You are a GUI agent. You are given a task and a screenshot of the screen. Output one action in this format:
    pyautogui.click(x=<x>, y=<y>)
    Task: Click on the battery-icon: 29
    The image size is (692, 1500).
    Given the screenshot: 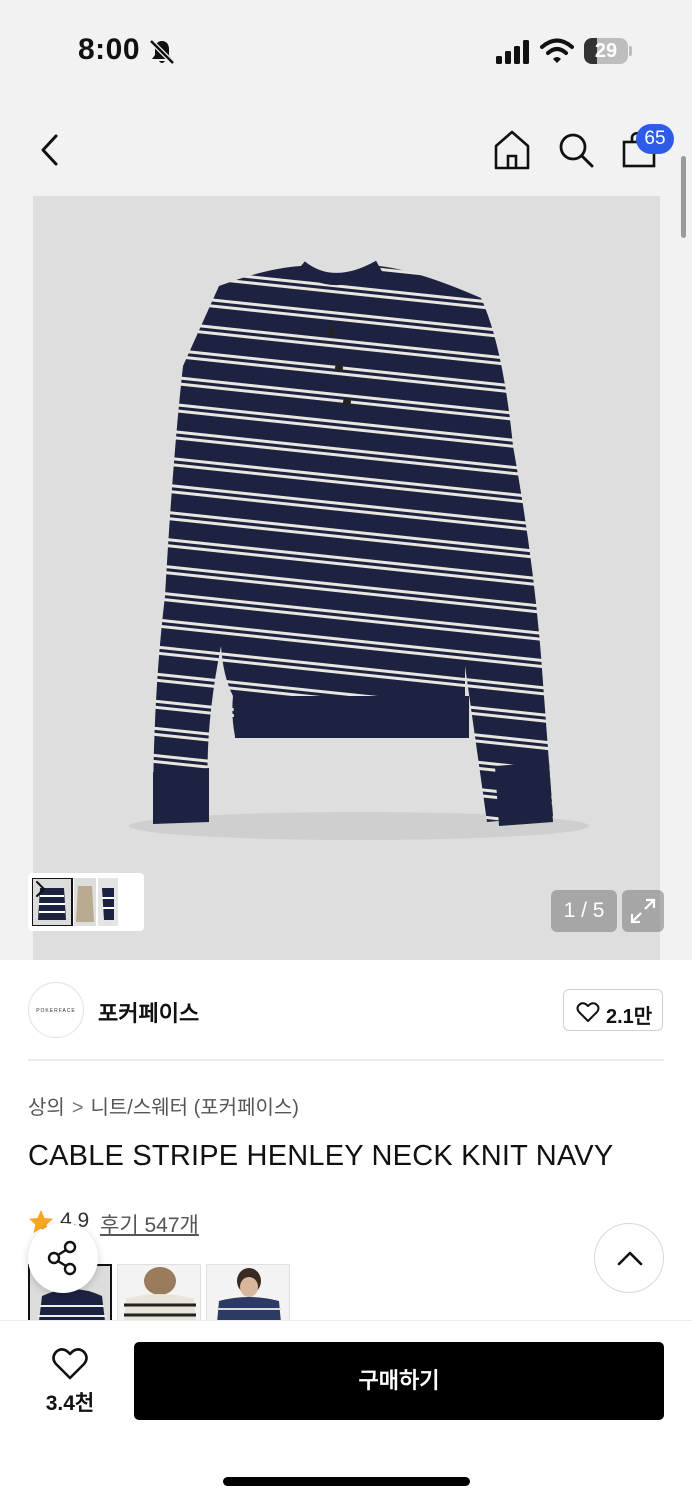 What is the action you would take?
    pyautogui.click(x=608, y=51)
    